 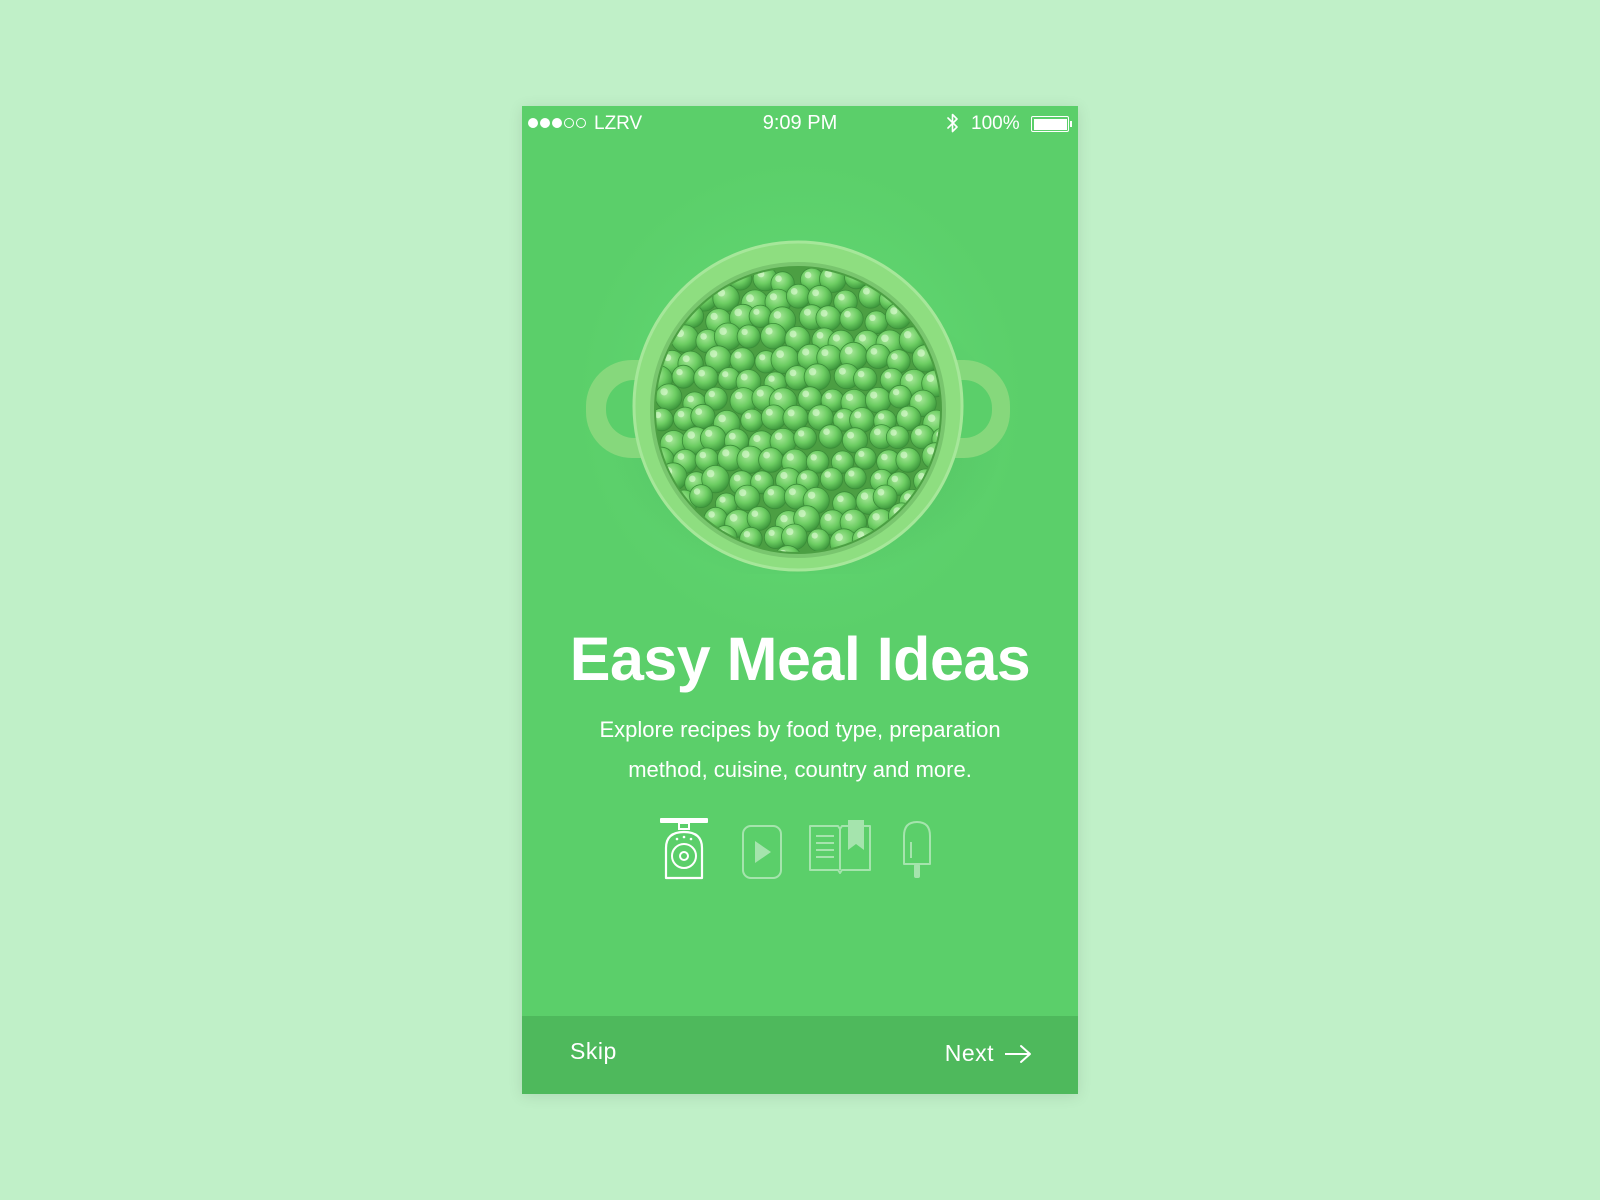 What do you see at coordinates (969, 1053) in the screenshot?
I see `next-label: Next` at bounding box center [969, 1053].